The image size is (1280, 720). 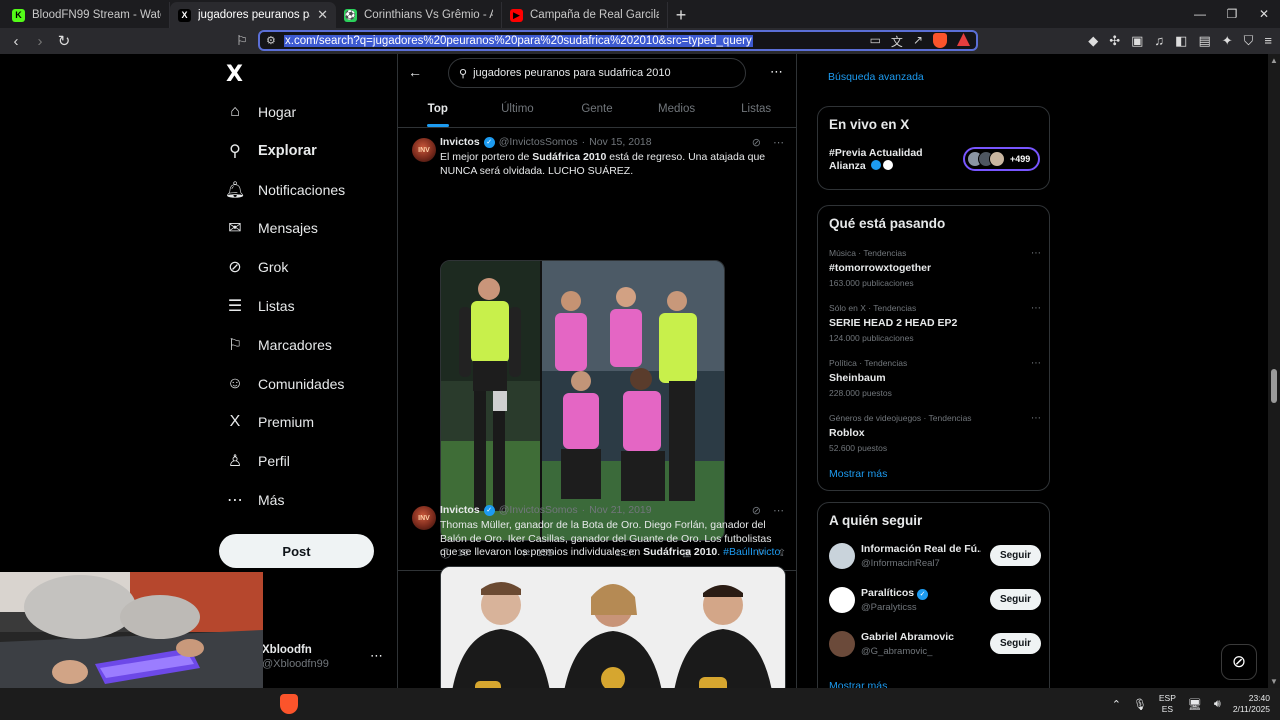 I want to click on menu-icon: ≡, so click(x=1268, y=41).